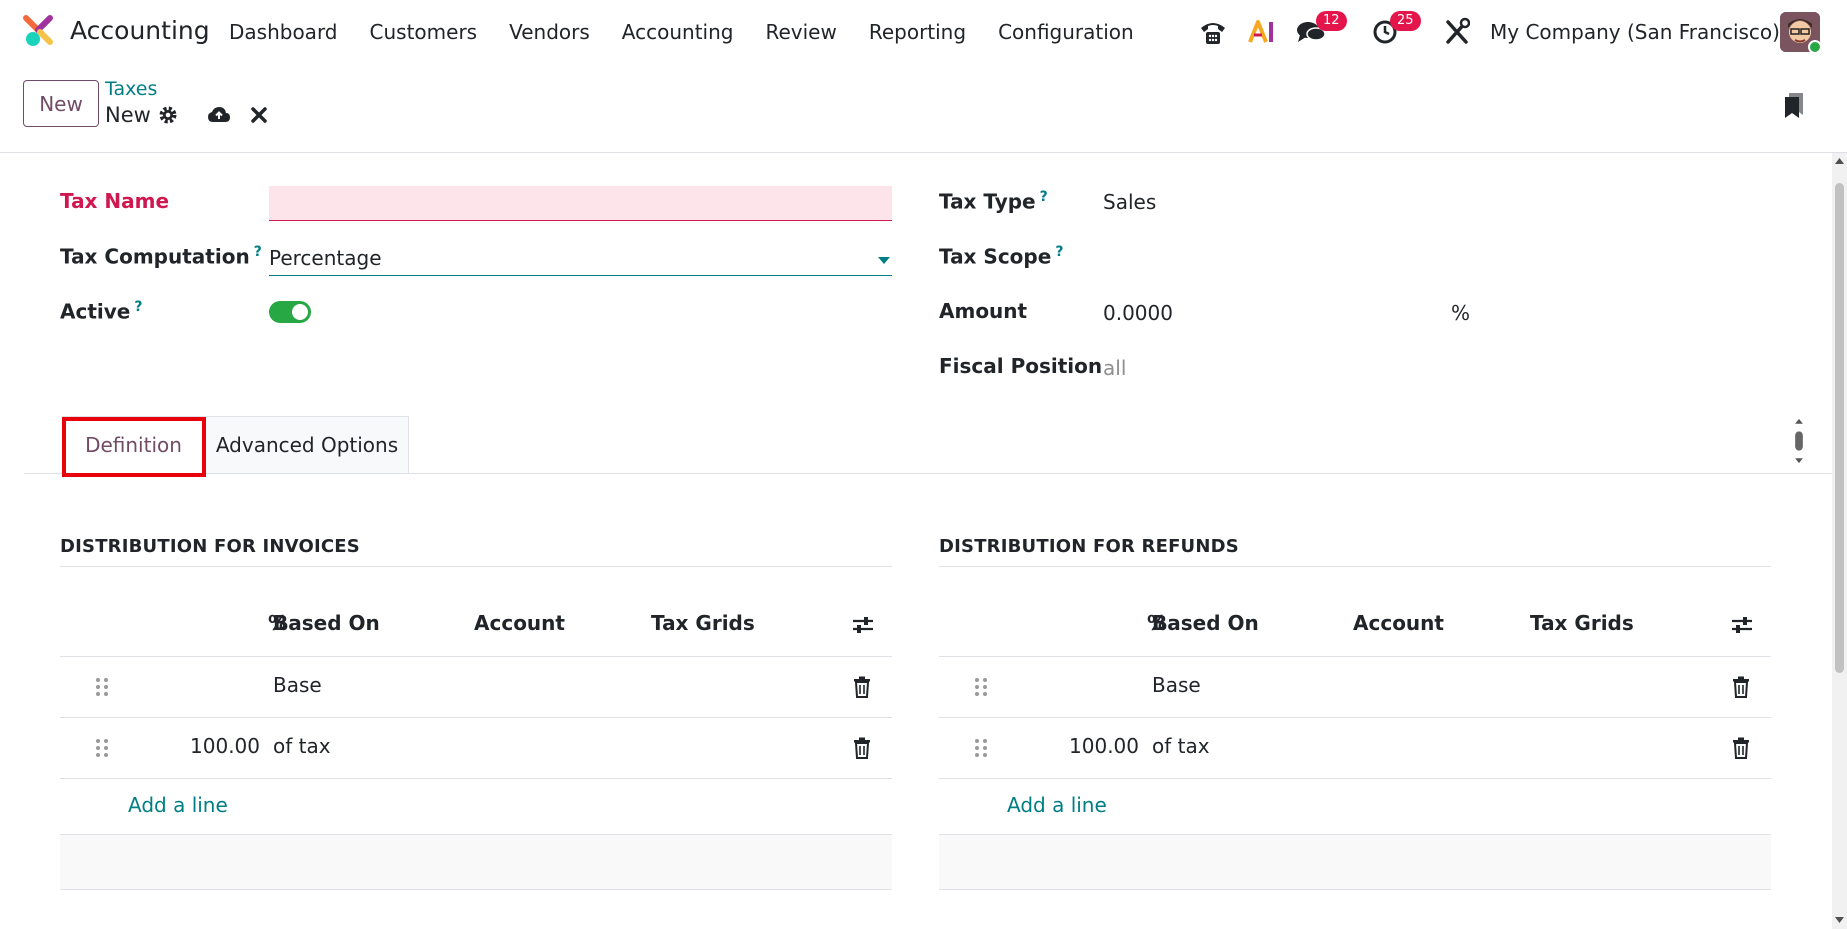  Describe the element at coordinates (1213, 32) in the screenshot. I see `phone-icon` at that location.